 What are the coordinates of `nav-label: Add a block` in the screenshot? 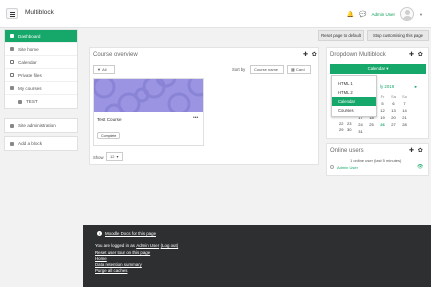 It's located at (30, 143).